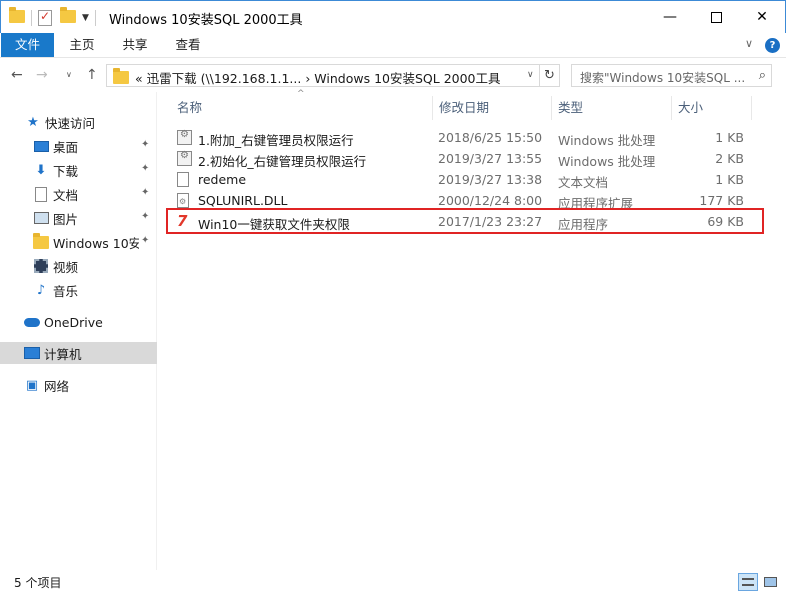 Image resolution: width=786 pixels, height=595 pixels. I want to click on sidebar-item-onedrive: OneDrive, so click(78, 322).